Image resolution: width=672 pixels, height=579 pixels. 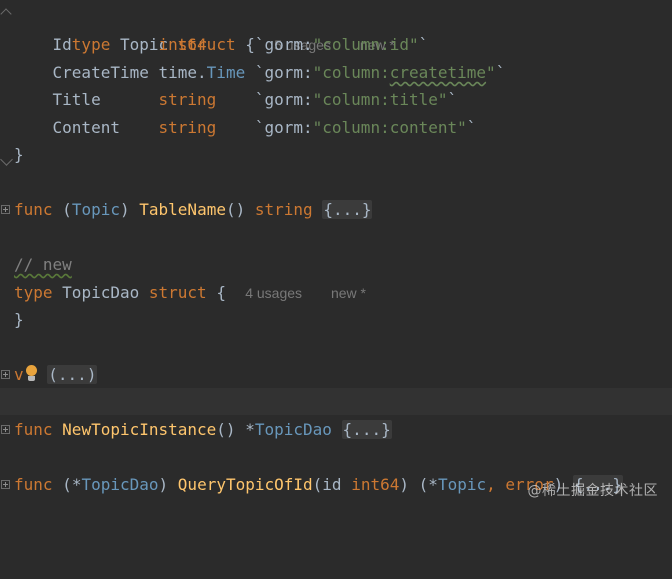 I want to click on field-name: Content, so click(x=86, y=127).